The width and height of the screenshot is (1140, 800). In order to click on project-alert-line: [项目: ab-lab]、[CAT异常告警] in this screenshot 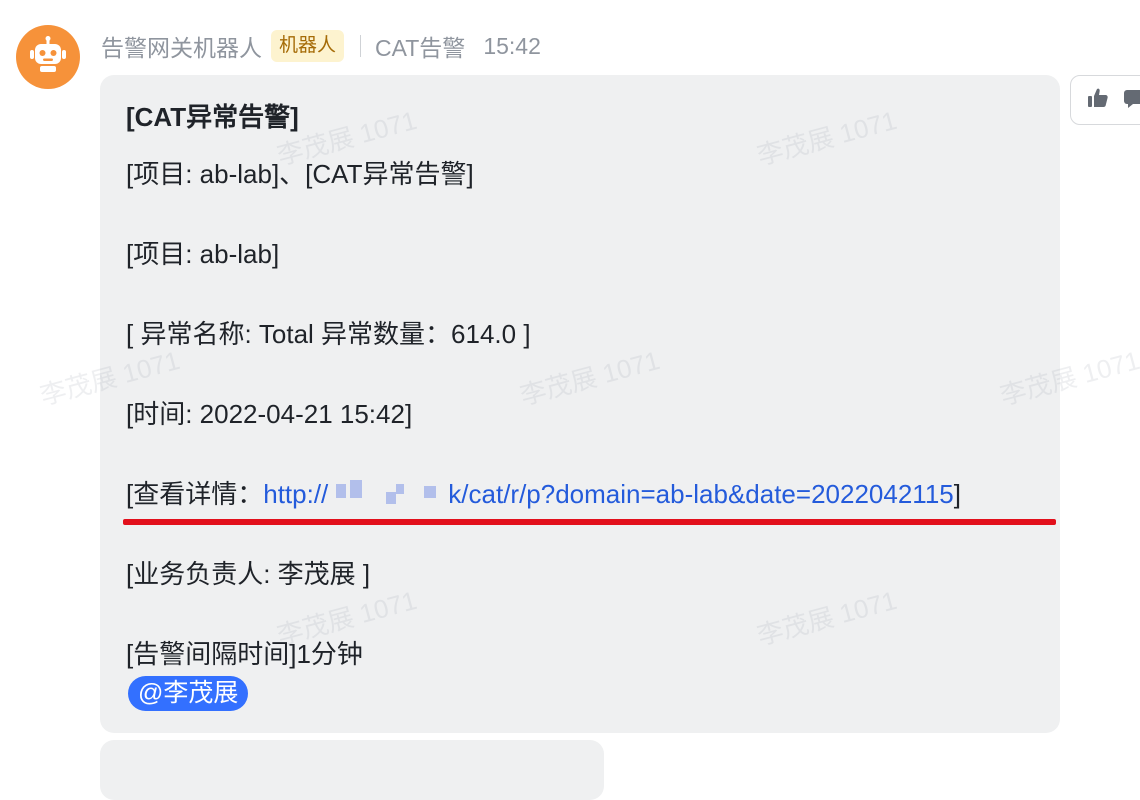, I will do `click(300, 174)`.